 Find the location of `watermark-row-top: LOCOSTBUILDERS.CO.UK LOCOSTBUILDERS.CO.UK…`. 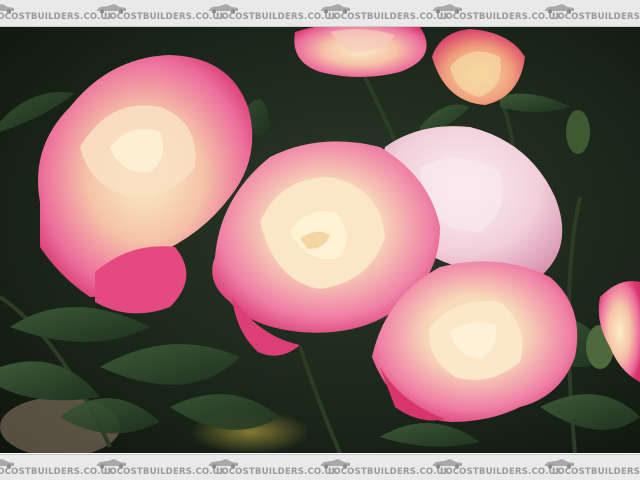

watermark-row-top: LOCOSTBUILDERS.CO.UK LOCOSTBUILDERS.CO.UK… is located at coordinates (320, 13).